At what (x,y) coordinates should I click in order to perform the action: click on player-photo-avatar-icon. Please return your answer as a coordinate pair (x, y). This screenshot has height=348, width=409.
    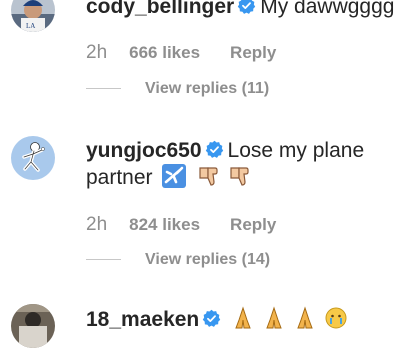
    Looking at the image, I should click on (33, 326).